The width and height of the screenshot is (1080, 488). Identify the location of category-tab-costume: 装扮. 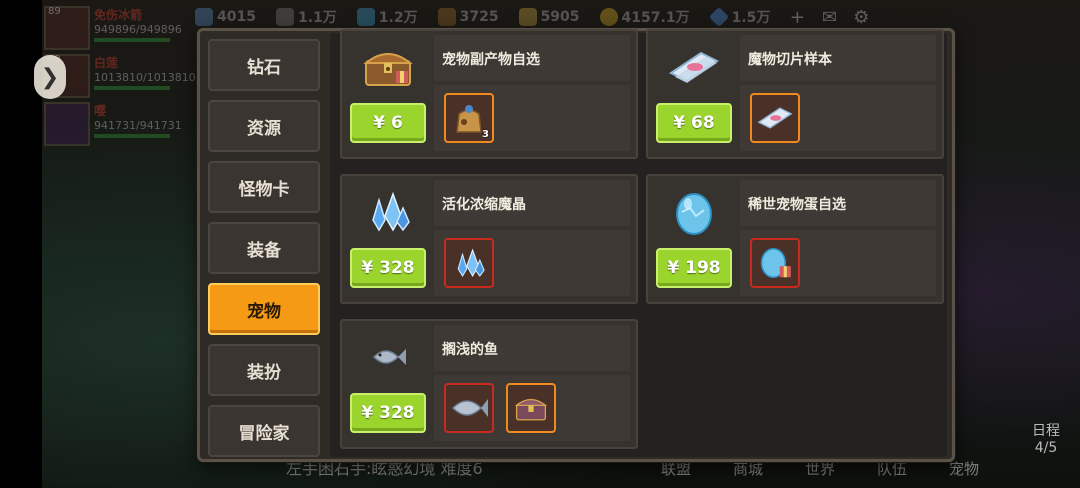
(264, 370).